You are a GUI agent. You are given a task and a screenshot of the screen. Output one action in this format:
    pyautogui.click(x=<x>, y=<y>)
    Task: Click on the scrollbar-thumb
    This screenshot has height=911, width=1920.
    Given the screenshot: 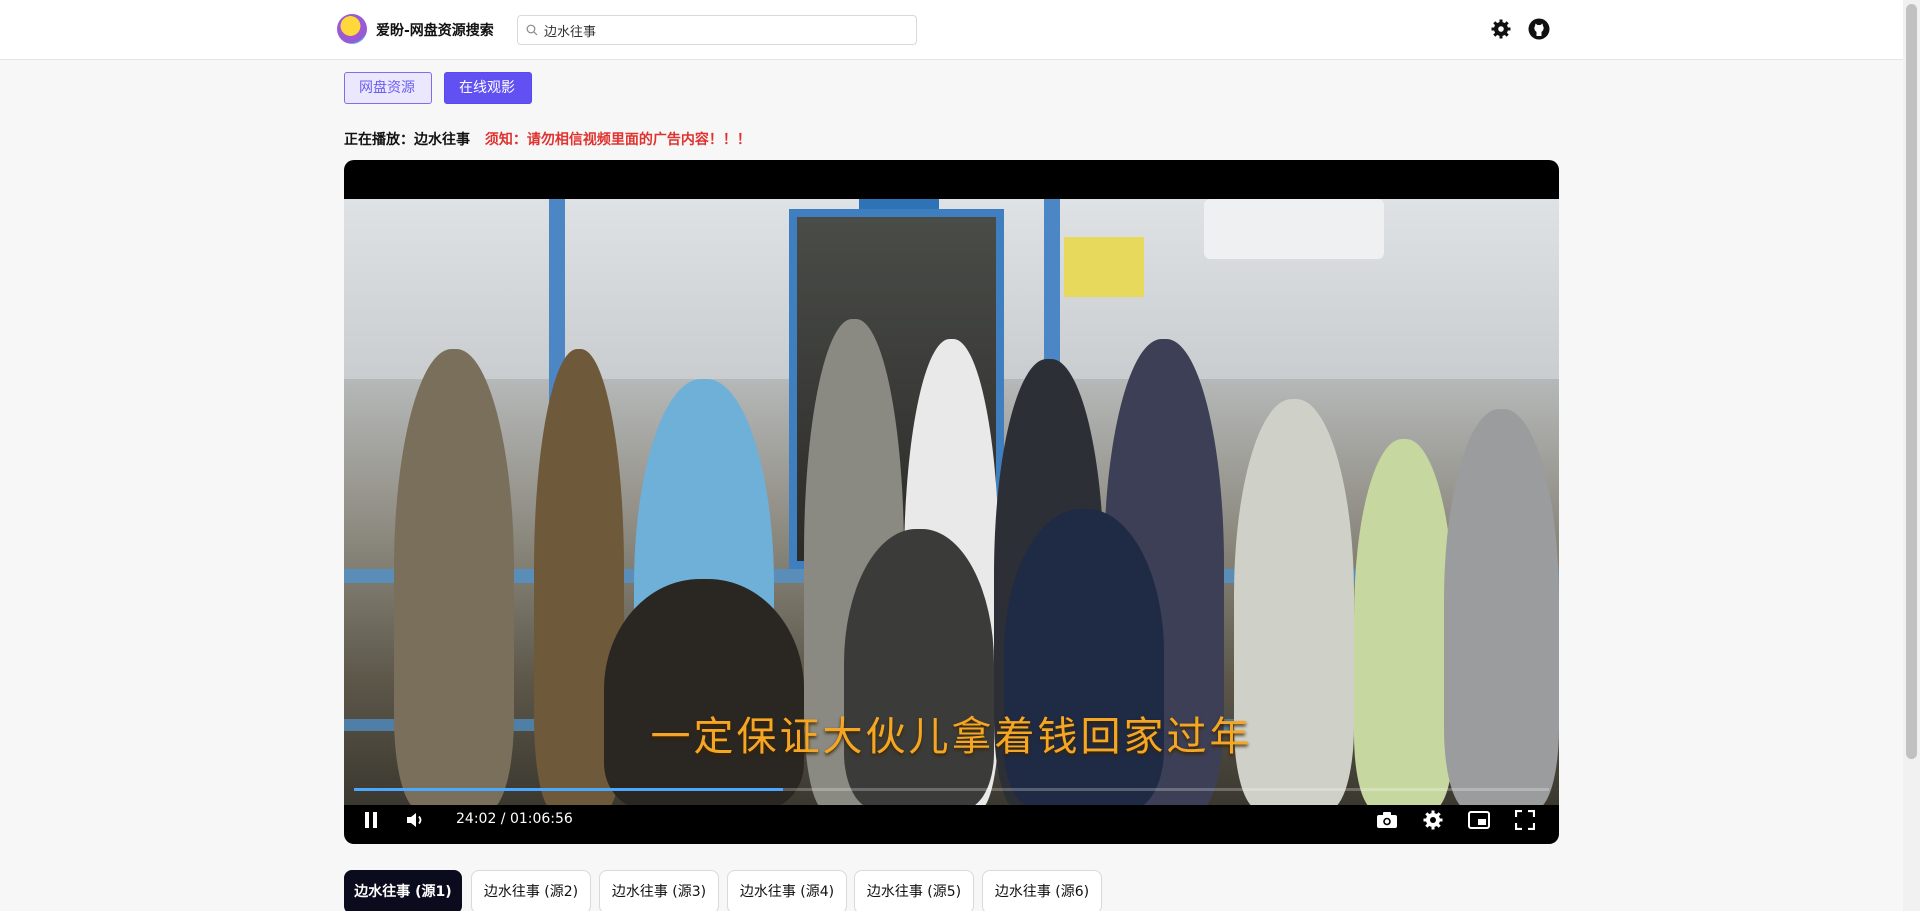 What is the action you would take?
    pyautogui.click(x=1911, y=381)
    